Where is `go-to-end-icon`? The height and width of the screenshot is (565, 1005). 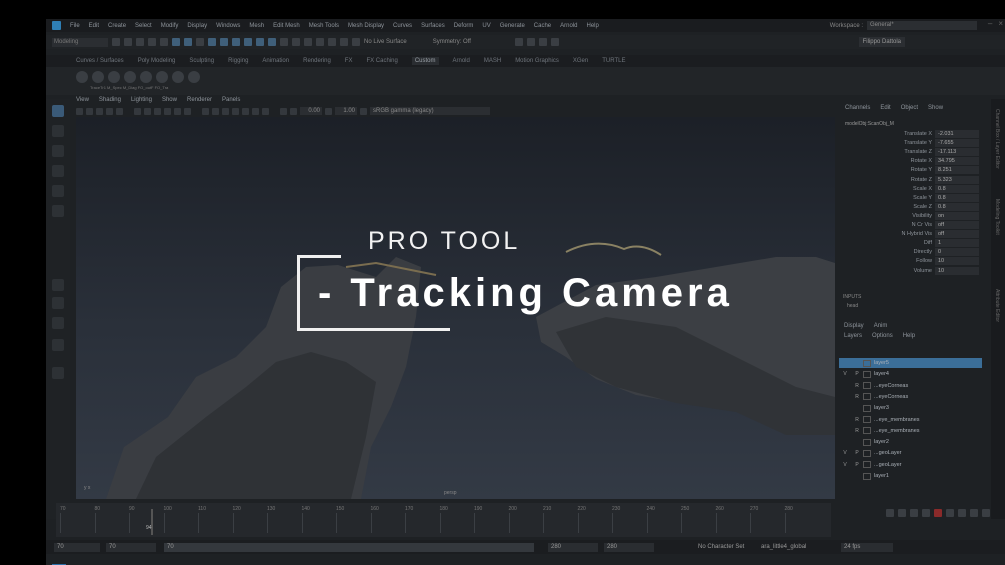
go-to-end-icon is located at coordinates (986, 513).